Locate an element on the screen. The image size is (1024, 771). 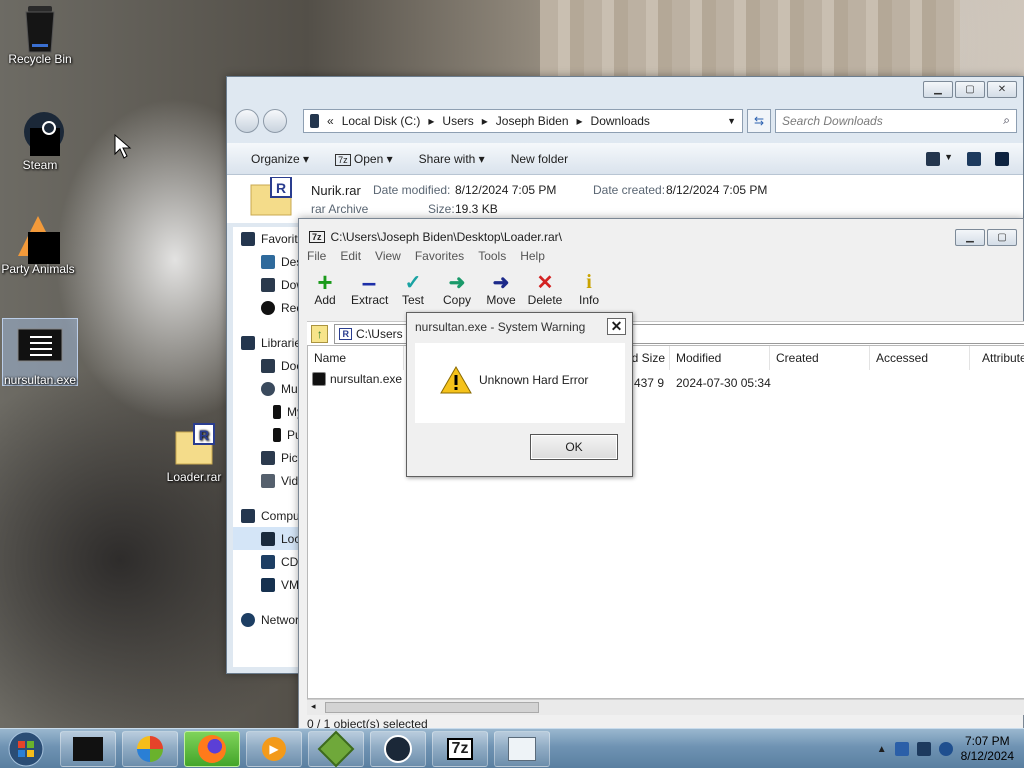
nav-desktop: Desktop is located at coordinates (269, 261).